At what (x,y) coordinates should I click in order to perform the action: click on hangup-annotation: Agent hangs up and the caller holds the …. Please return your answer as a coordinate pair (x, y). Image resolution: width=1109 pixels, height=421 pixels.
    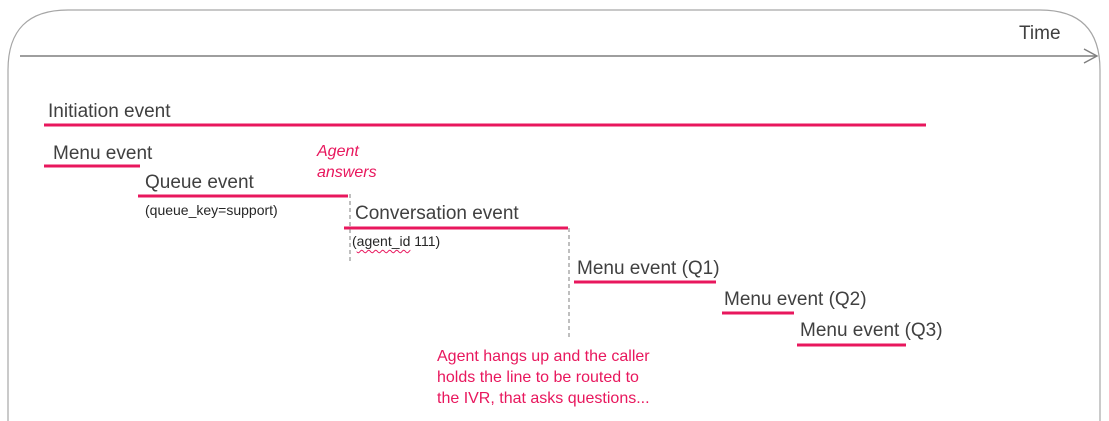
    Looking at the image, I should click on (543, 378).